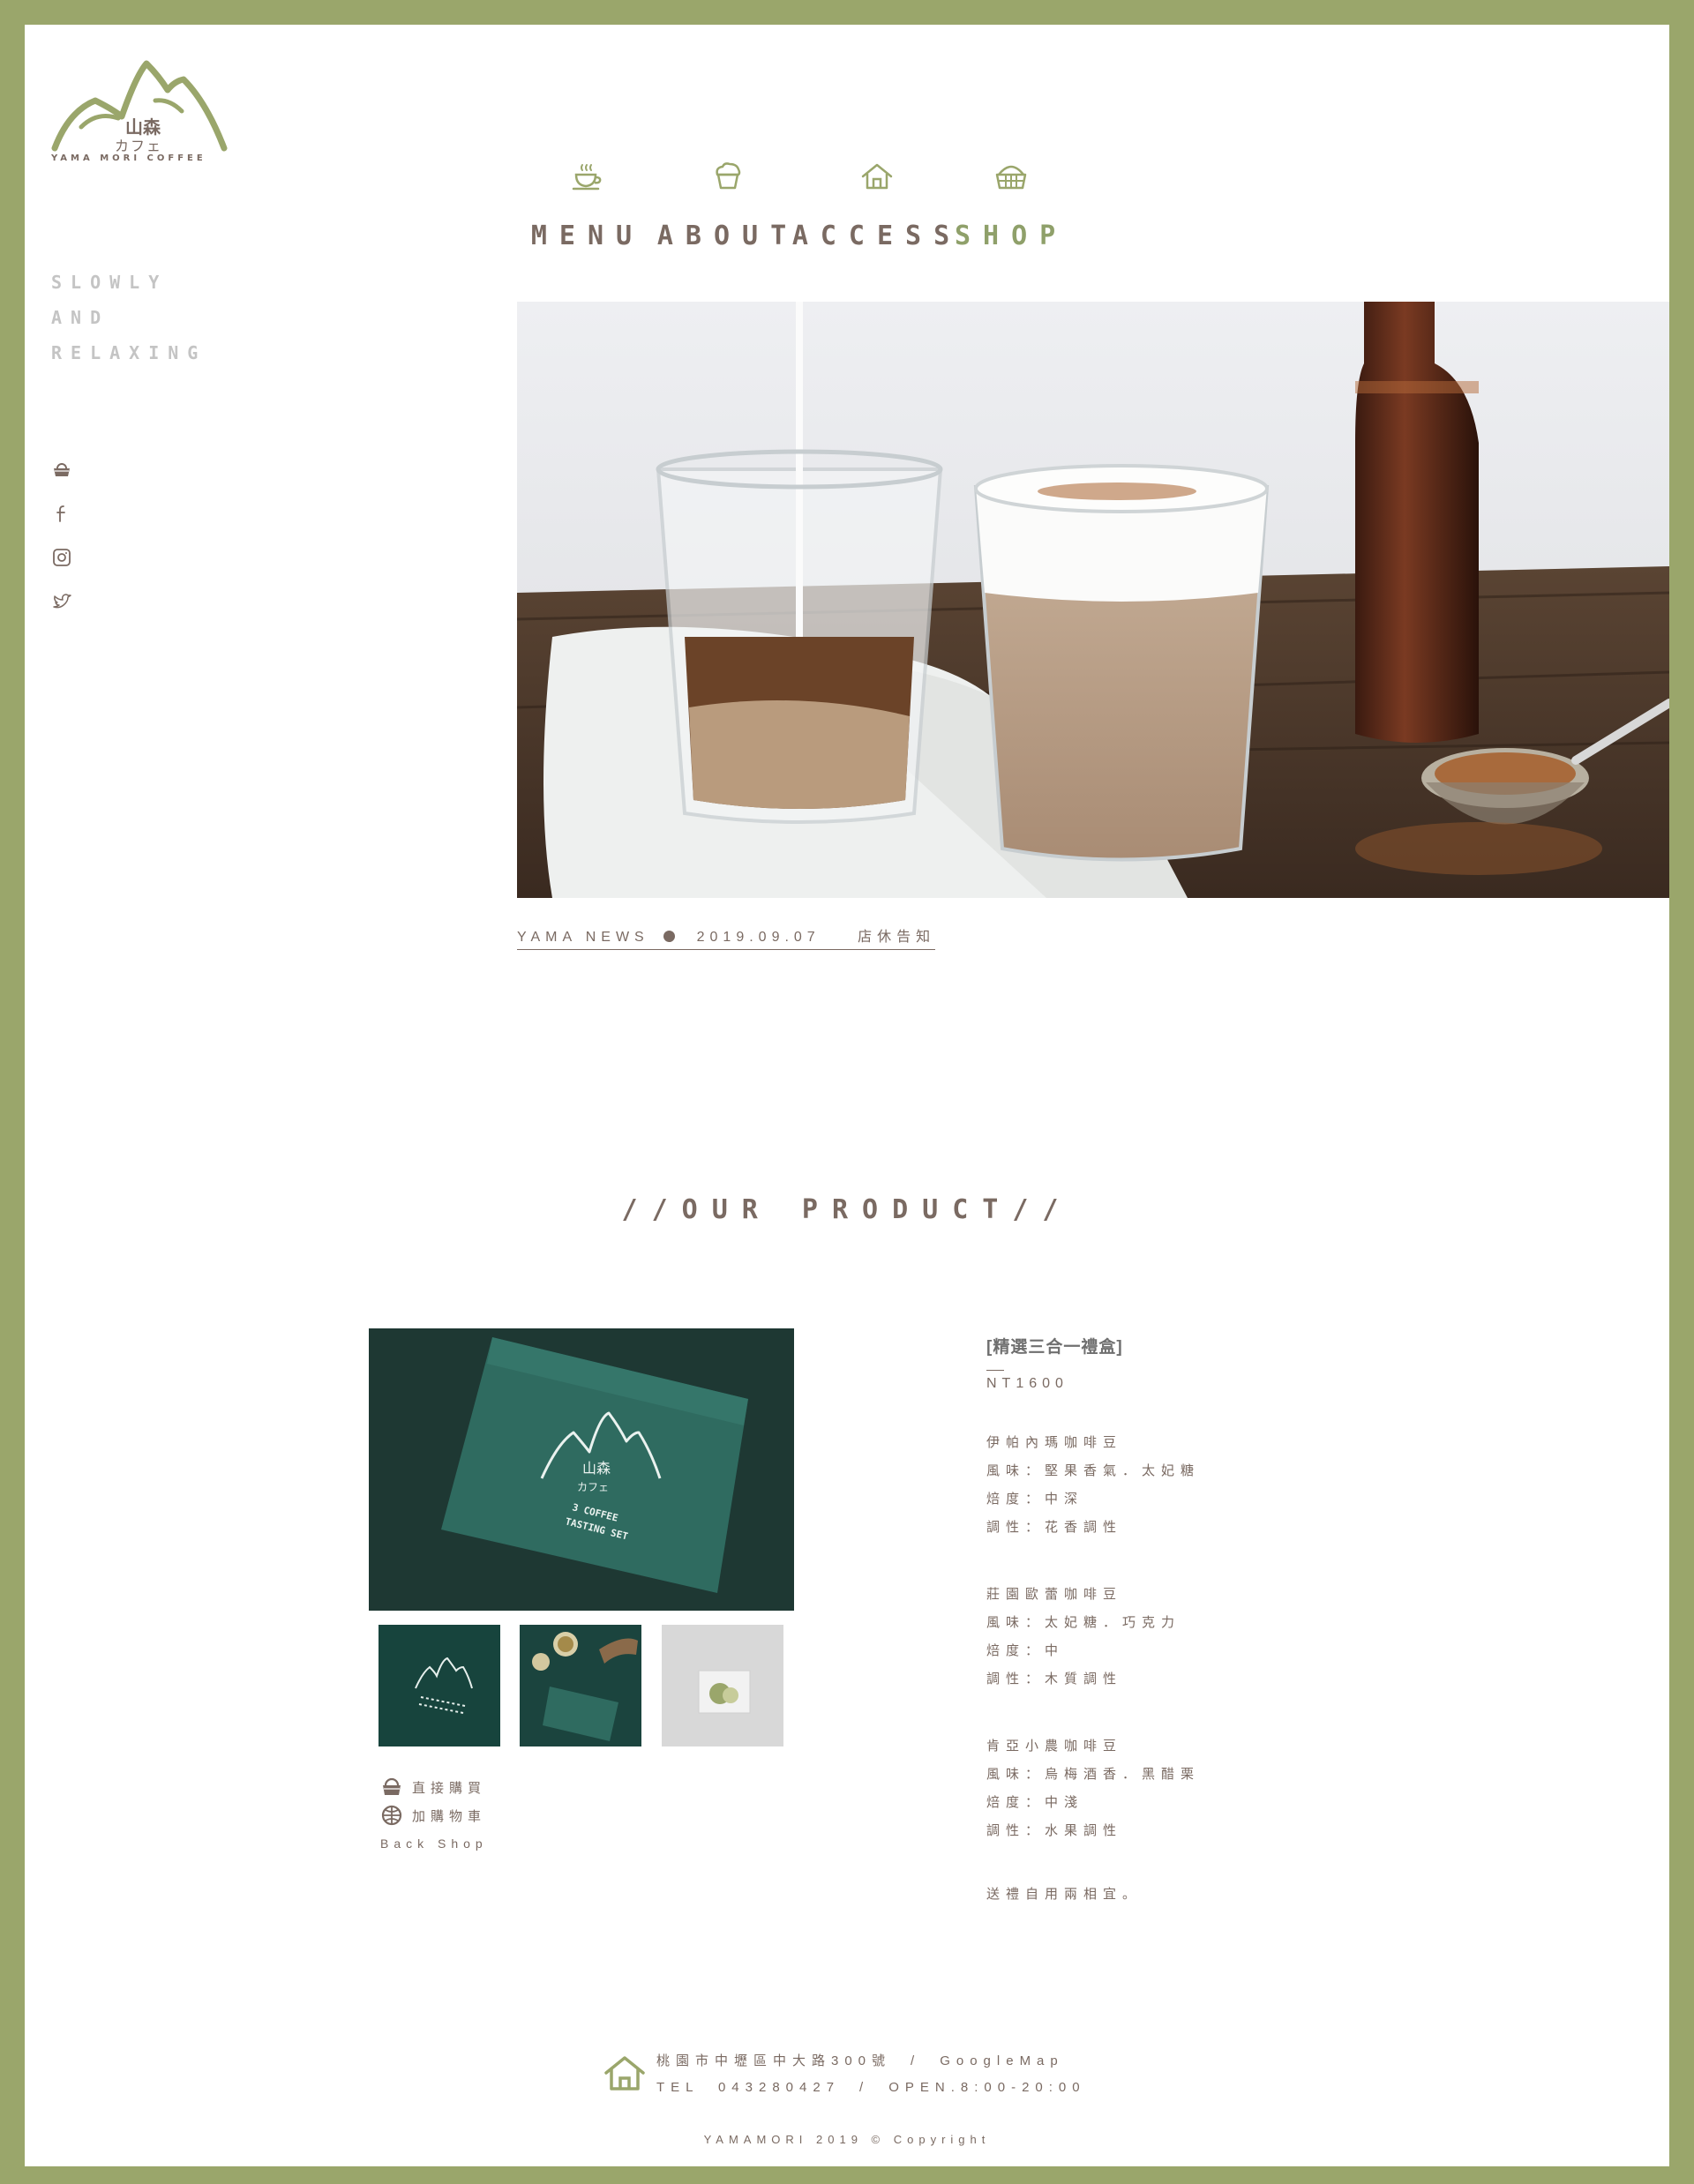 The height and width of the screenshot is (2184, 1694). What do you see at coordinates (593, 1487) in the screenshot?
I see `box-text-jp2: カフェ` at bounding box center [593, 1487].